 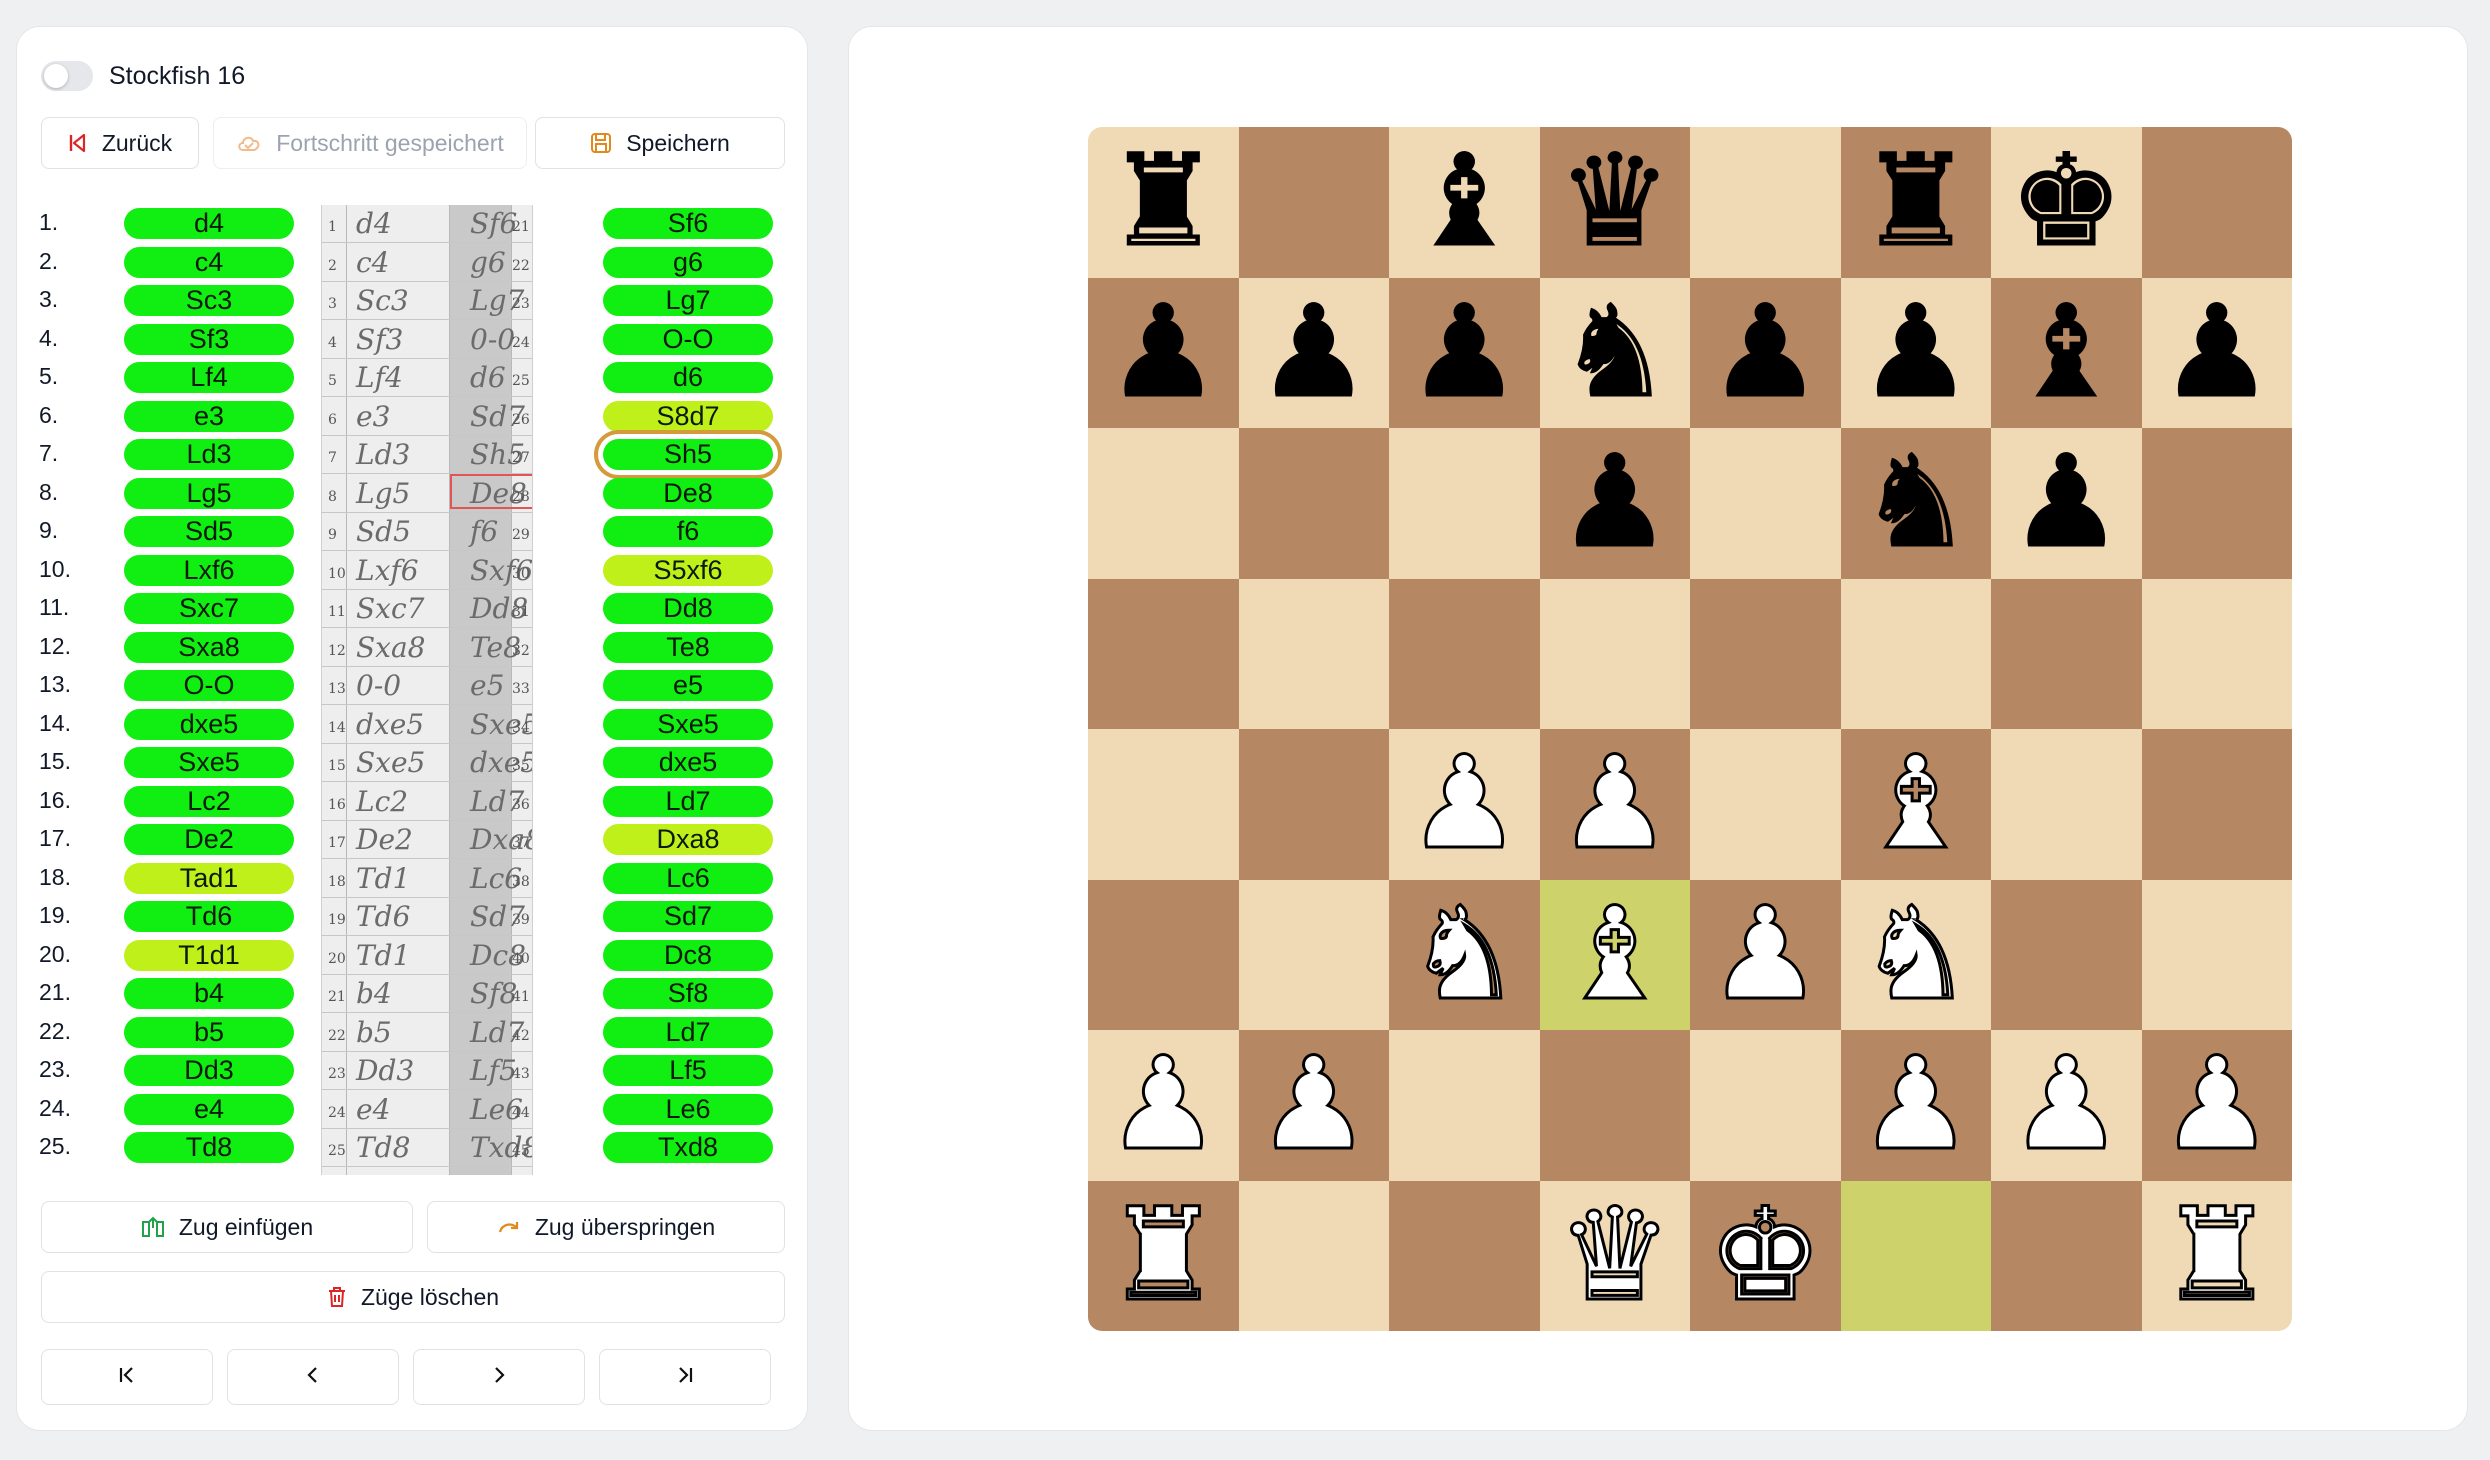 I want to click on square-g5, so click(x=2066, y=653).